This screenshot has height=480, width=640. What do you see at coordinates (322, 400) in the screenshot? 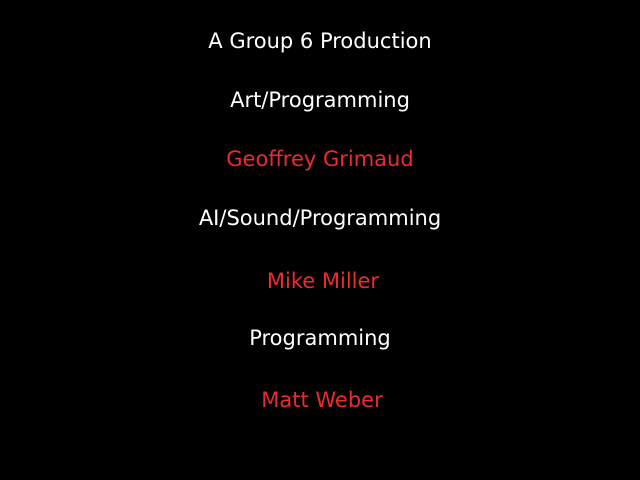
I see `credit-name-matt-weber: Matt Weber` at bounding box center [322, 400].